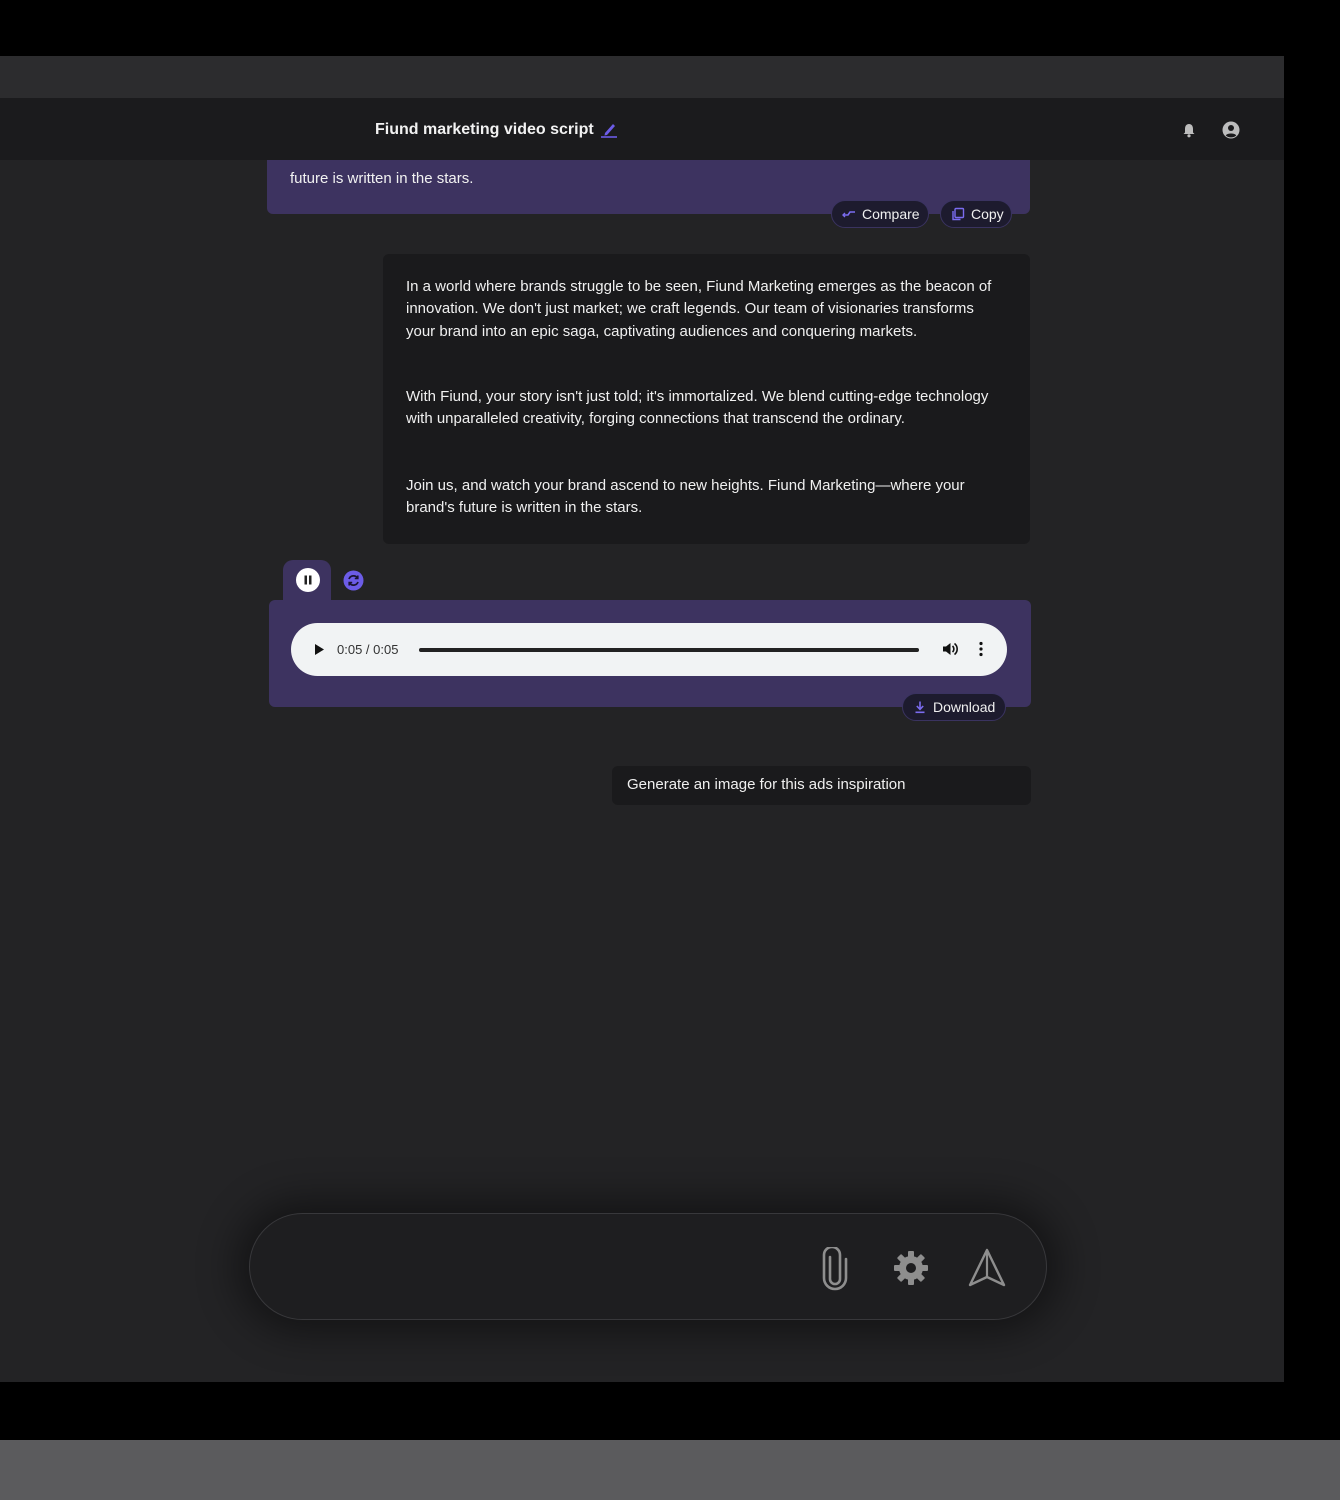 This screenshot has width=1340, height=1500. What do you see at coordinates (911, 1268) in the screenshot?
I see `gear-icon` at bounding box center [911, 1268].